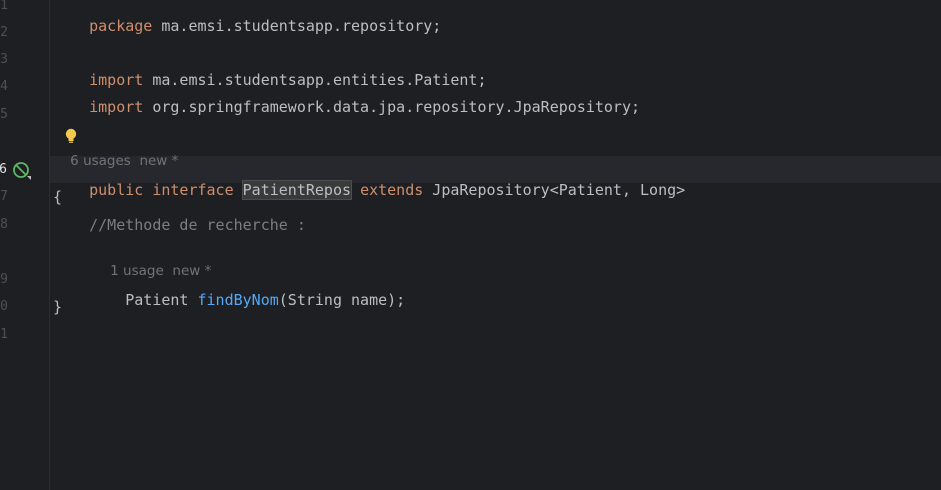 Image resolution: width=941 pixels, height=490 pixels. I want to click on code-line-7: {, so click(57, 197).